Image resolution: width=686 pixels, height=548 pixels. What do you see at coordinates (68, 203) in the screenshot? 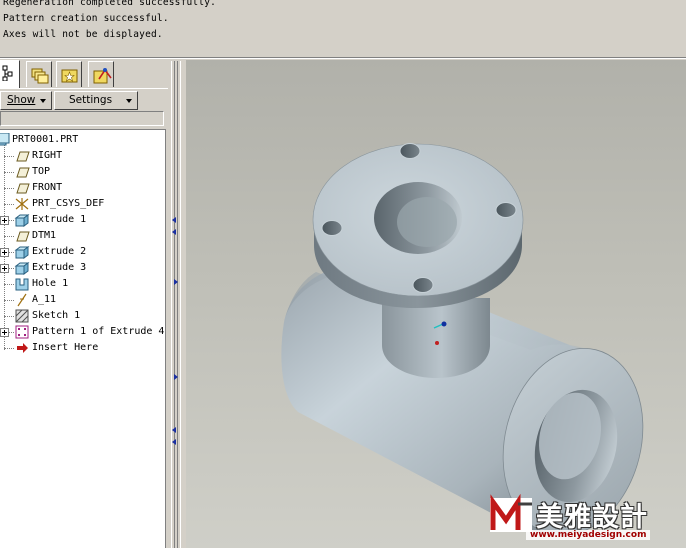
I see `tree-item-label: PRT_CSYS_DEF` at bounding box center [68, 203].